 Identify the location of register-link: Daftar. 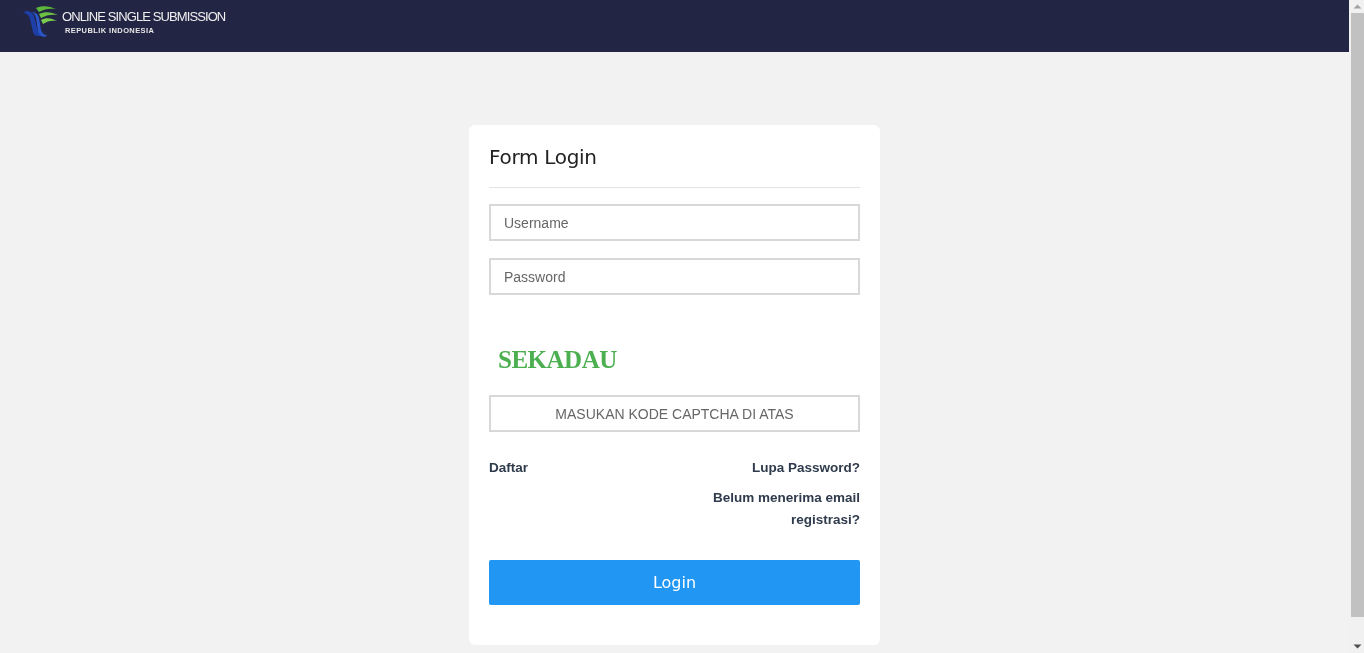
(508, 468).